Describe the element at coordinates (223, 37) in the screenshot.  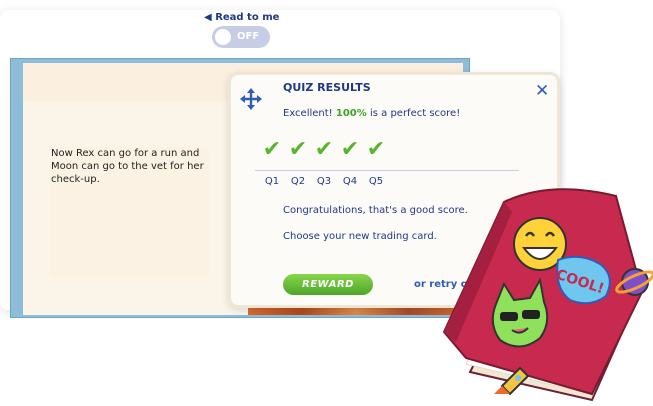
I see `toggle-knob` at that location.